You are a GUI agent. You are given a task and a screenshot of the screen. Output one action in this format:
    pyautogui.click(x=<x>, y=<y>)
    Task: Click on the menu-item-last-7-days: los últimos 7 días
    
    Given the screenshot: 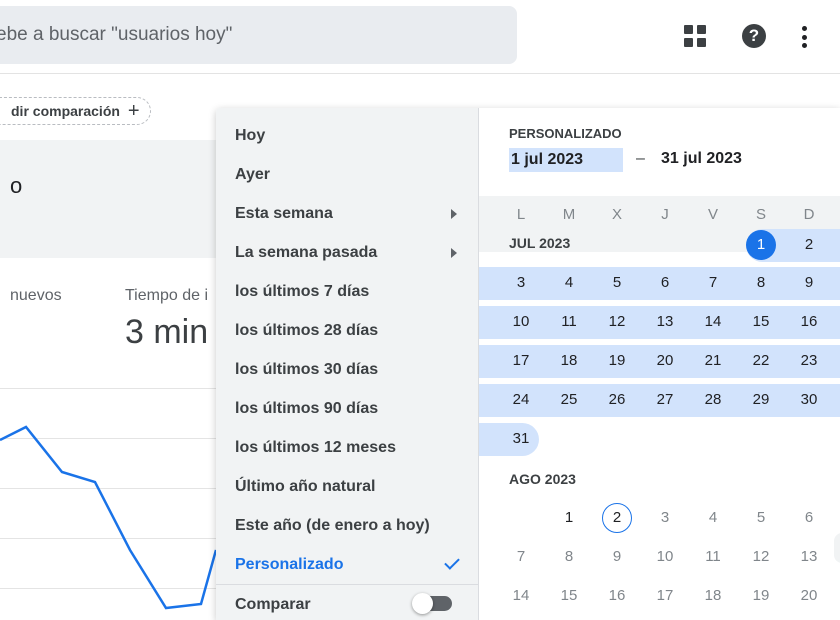 What is the action you would take?
    pyautogui.click(x=347, y=291)
    